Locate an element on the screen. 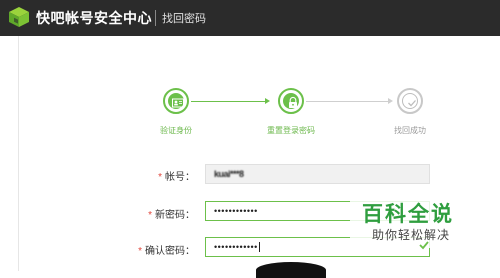 The width and height of the screenshot is (500, 278). left-rule is located at coordinates (18, 153).